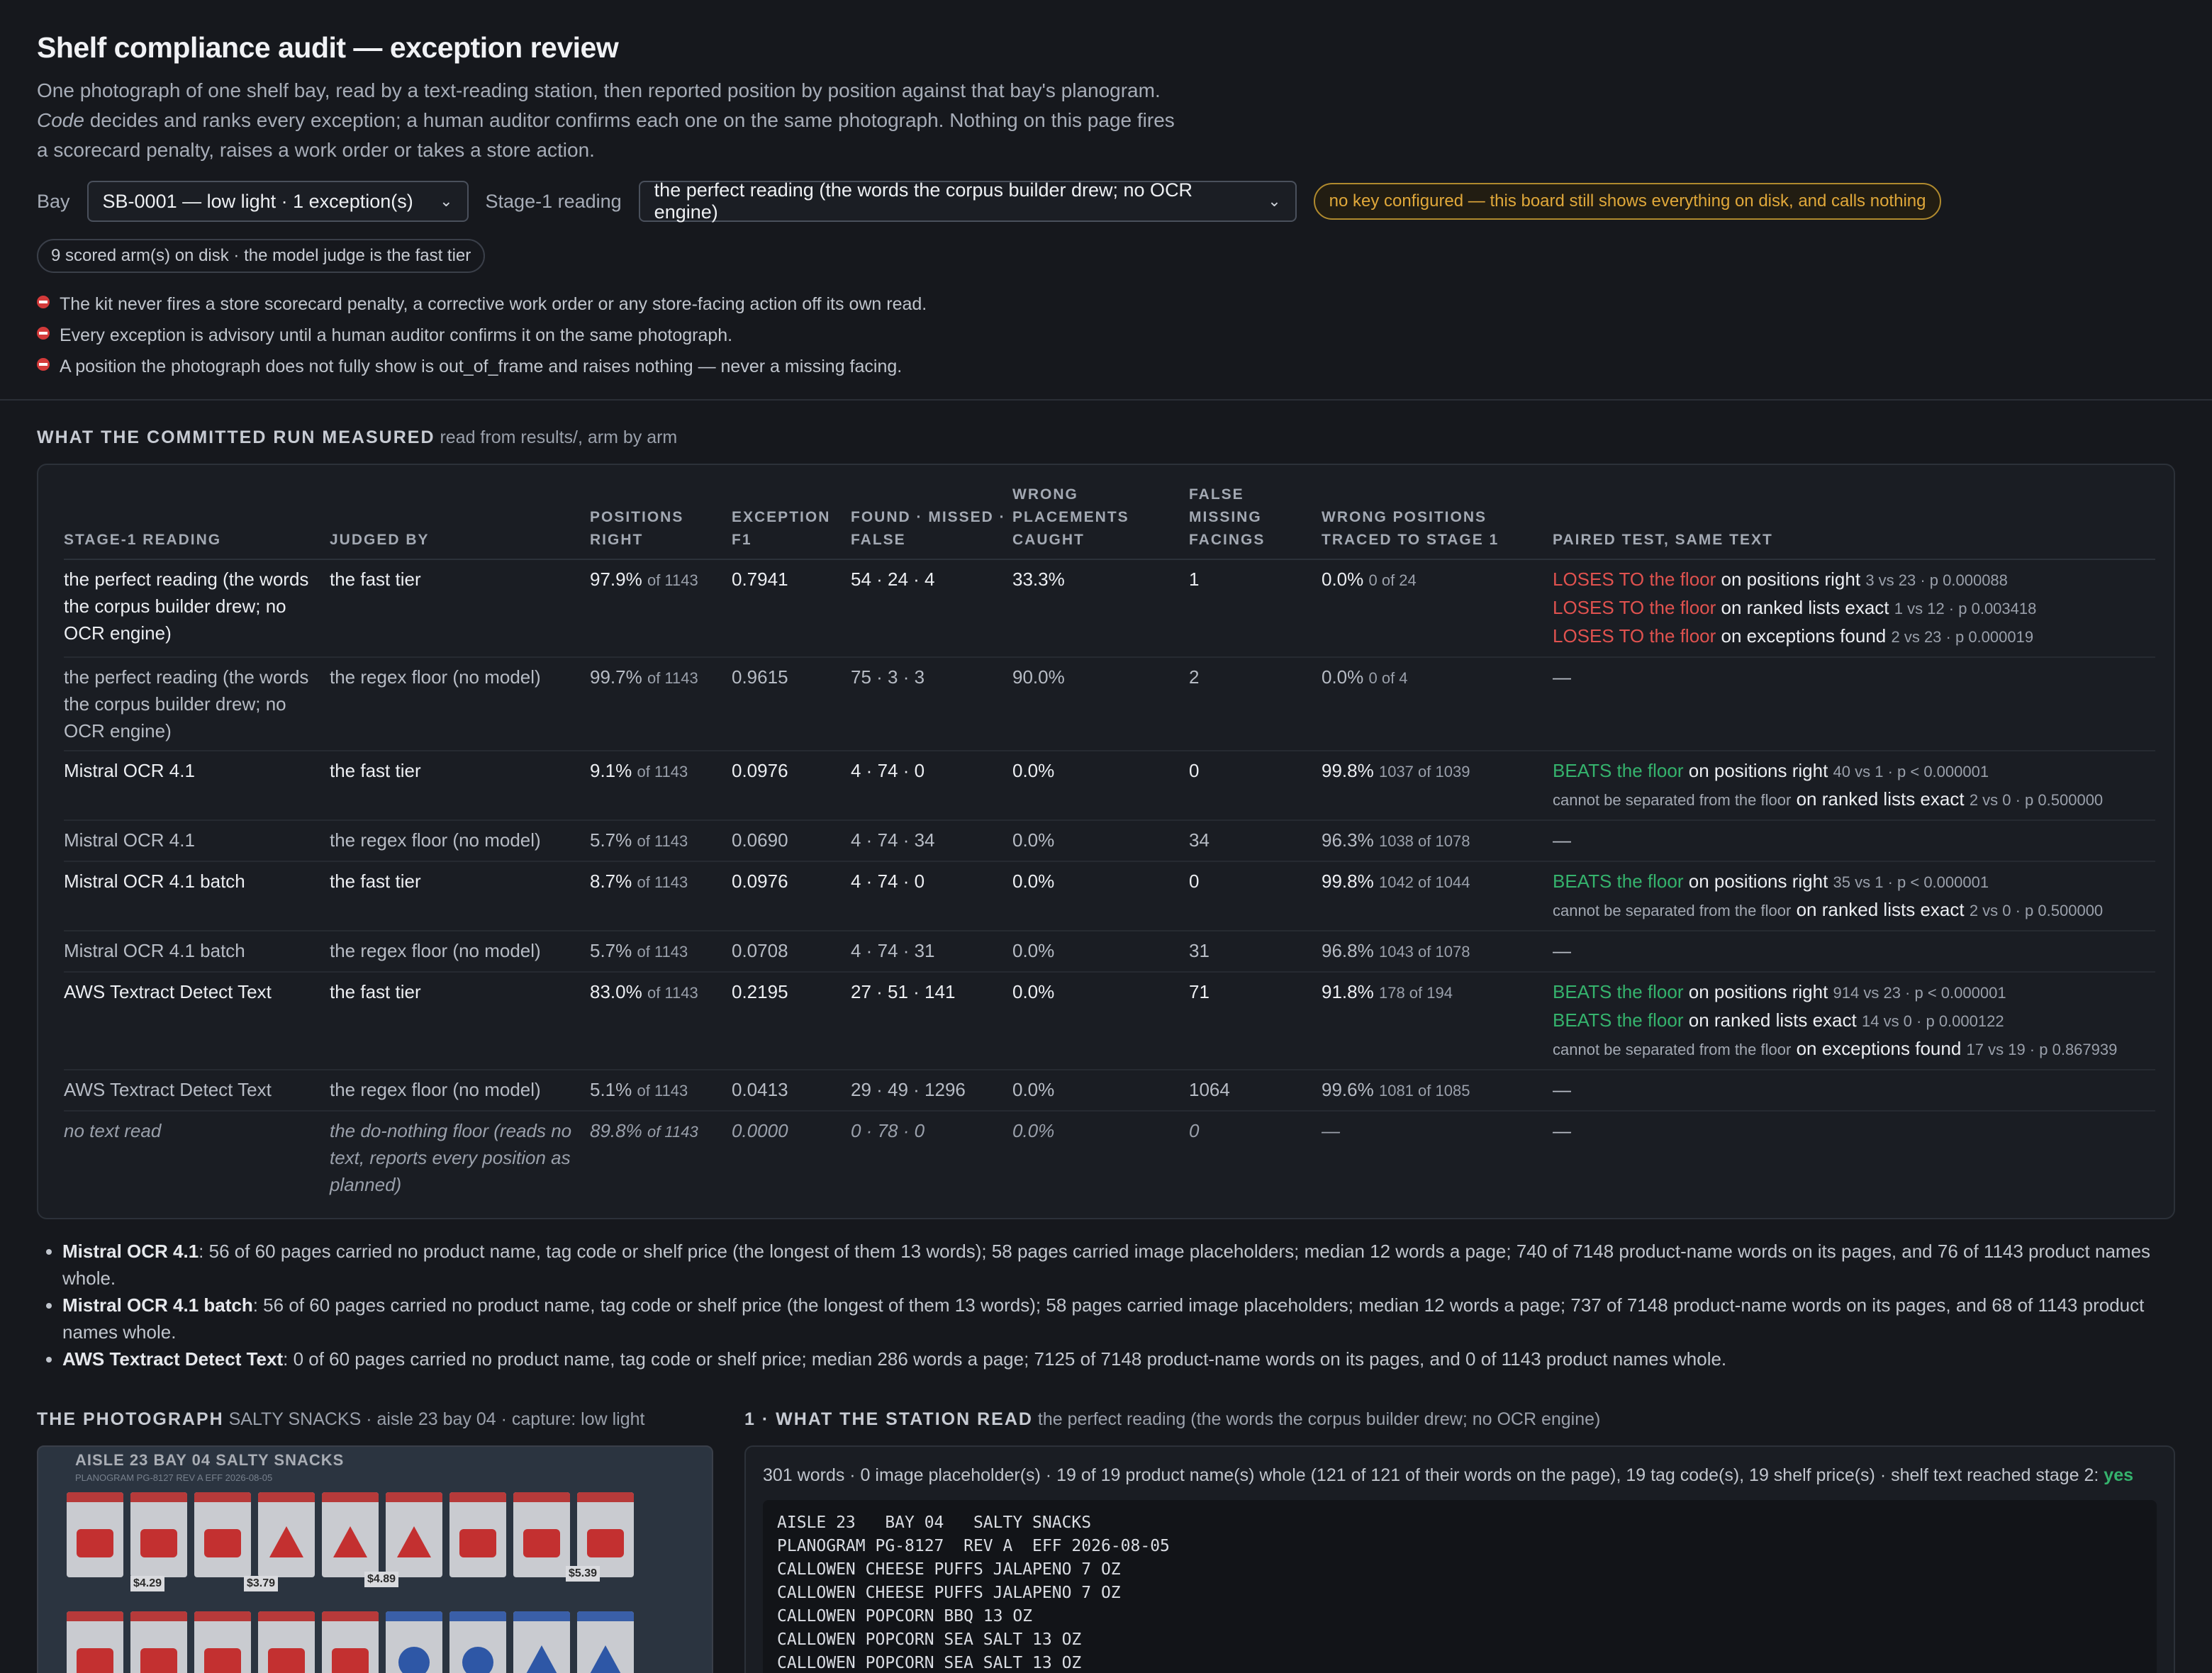 The height and width of the screenshot is (1673, 2212). What do you see at coordinates (791, 608) in the screenshot?
I see `cell-f1: 0.7941` at bounding box center [791, 608].